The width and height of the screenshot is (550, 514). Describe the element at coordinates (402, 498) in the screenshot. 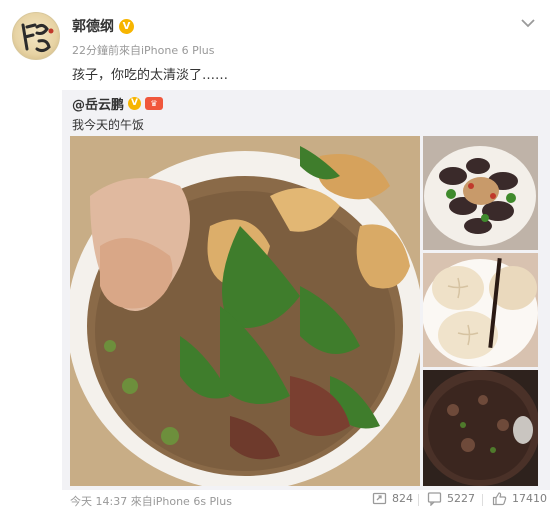

I see `repost-count: 824` at that location.